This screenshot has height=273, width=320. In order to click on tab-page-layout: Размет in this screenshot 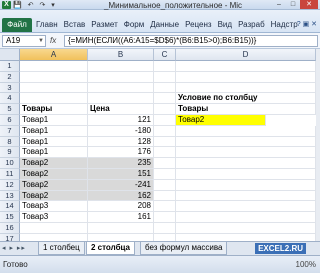, I will do `click(104, 24)`.